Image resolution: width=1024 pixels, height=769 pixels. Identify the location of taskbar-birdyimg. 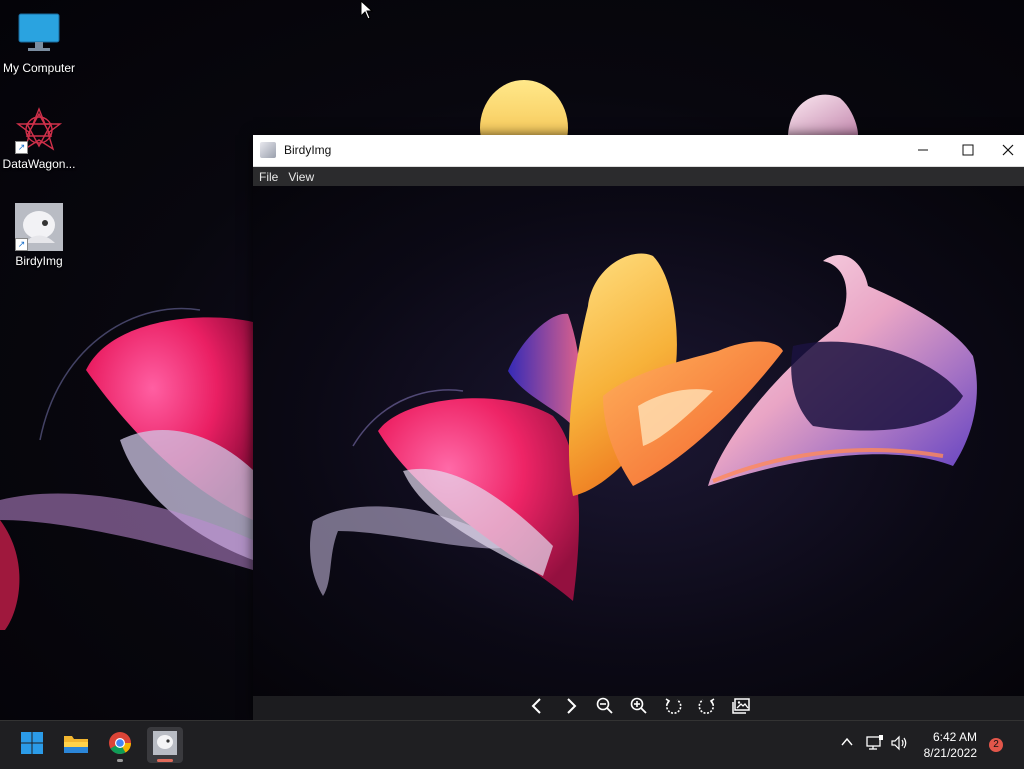
(165, 745).